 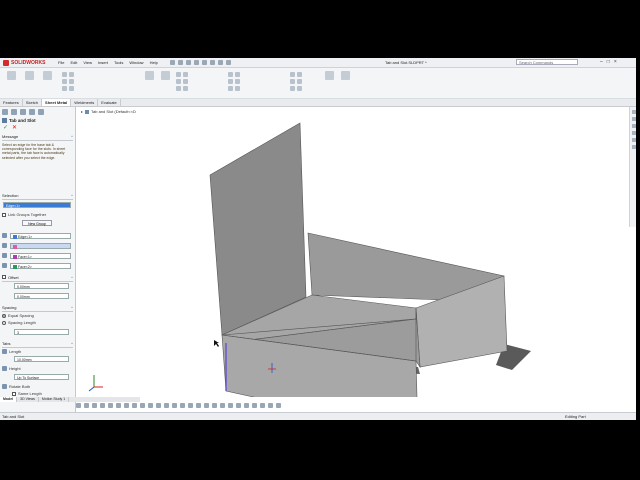 What do you see at coordinates (633, 140) in the screenshot?
I see `appearances-icon` at bounding box center [633, 140].